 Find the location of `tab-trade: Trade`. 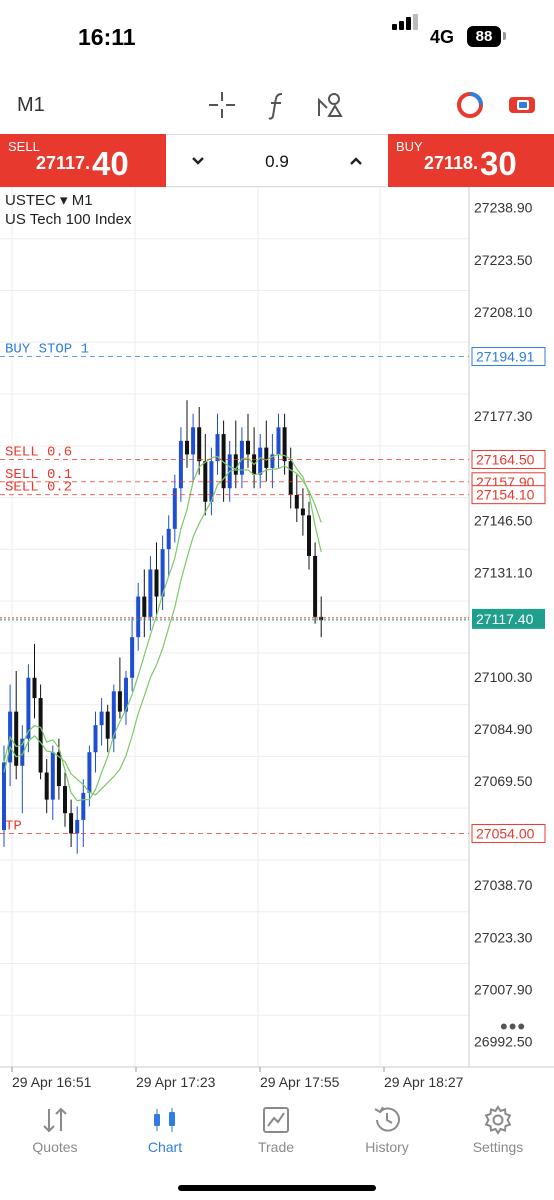

tab-trade: Trade is located at coordinates (276, 1132).